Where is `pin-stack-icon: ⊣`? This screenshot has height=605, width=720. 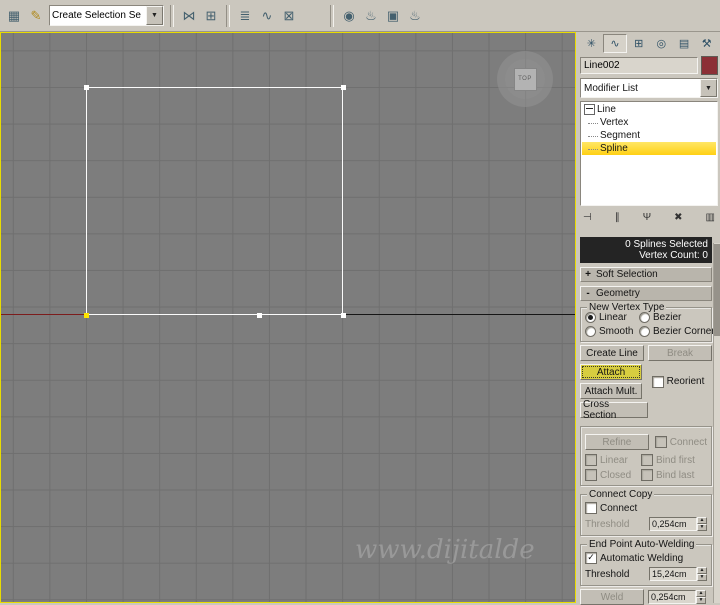
pin-stack-icon: ⊣ is located at coordinates (587, 217).